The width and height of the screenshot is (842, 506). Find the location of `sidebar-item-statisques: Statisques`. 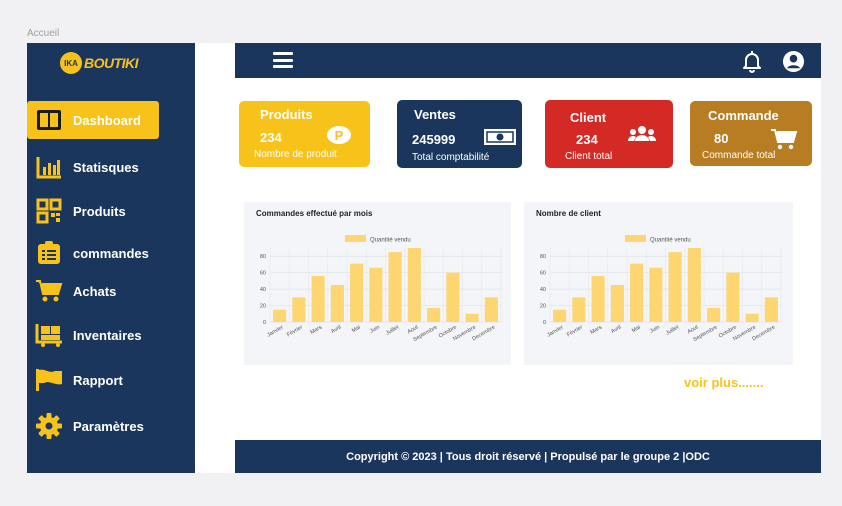

sidebar-item-statisques: Statisques is located at coordinates (111, 167).